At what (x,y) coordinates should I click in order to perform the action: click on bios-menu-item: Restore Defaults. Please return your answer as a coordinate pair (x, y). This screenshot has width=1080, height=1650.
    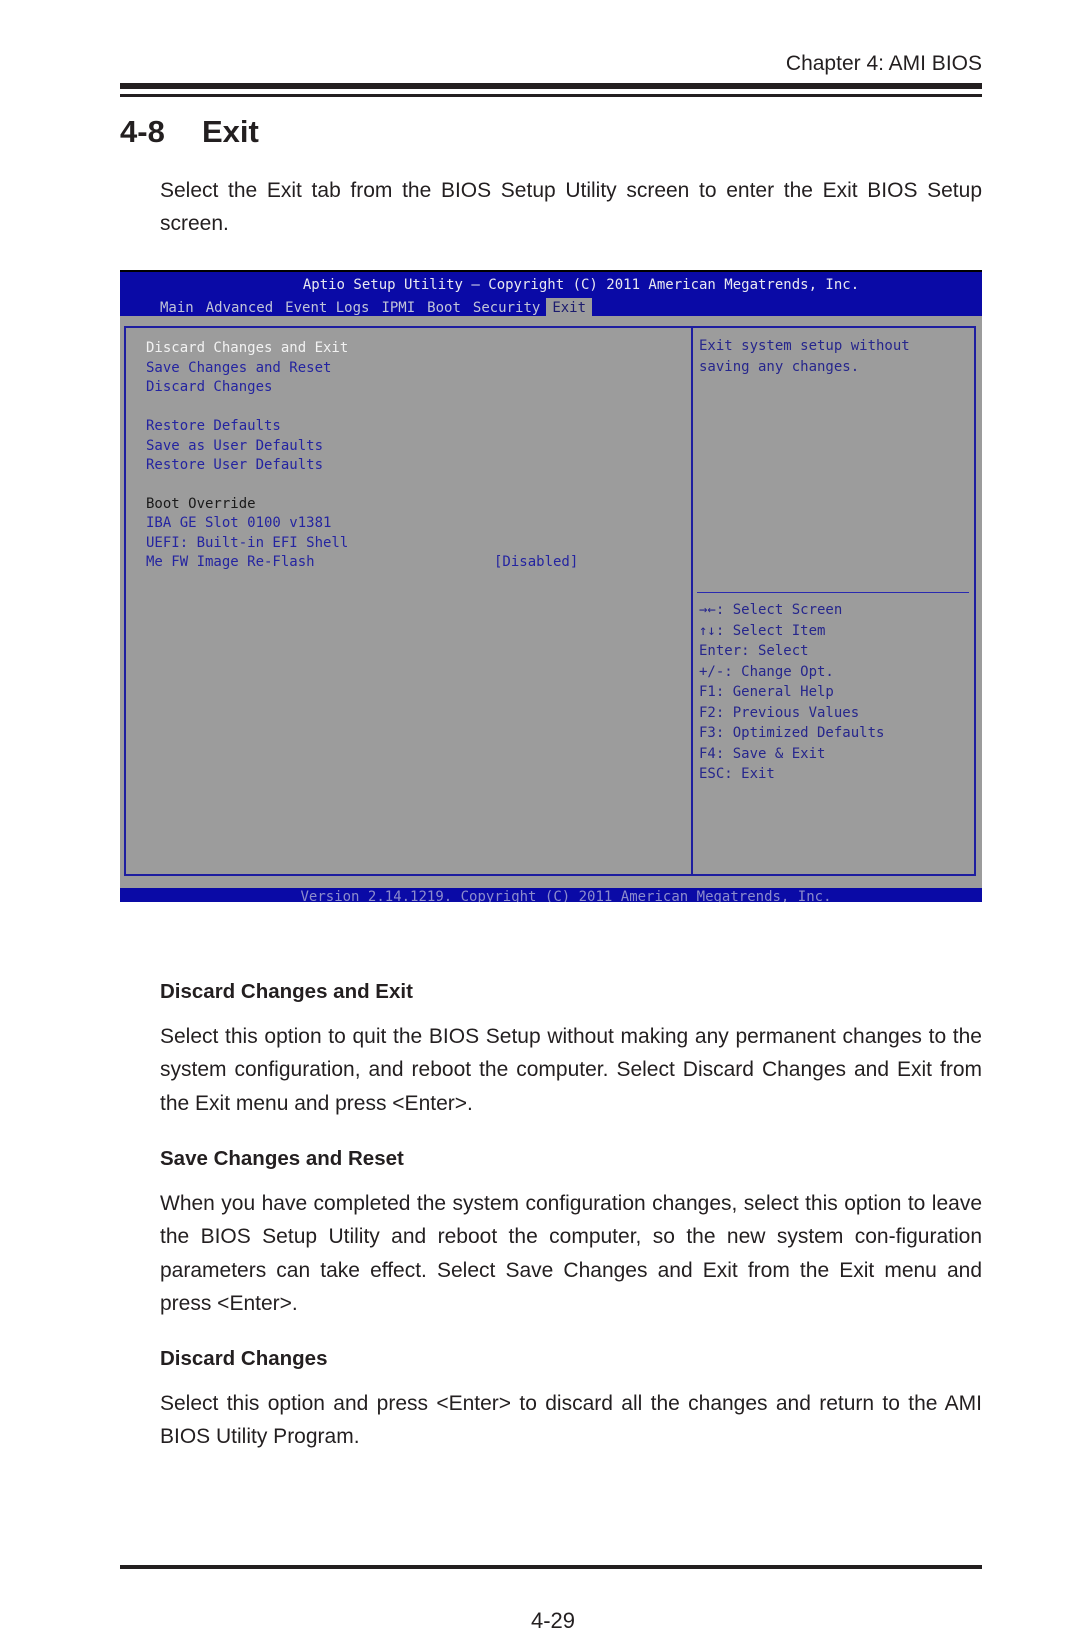
    Looking at the image, I should click on (213, 426).